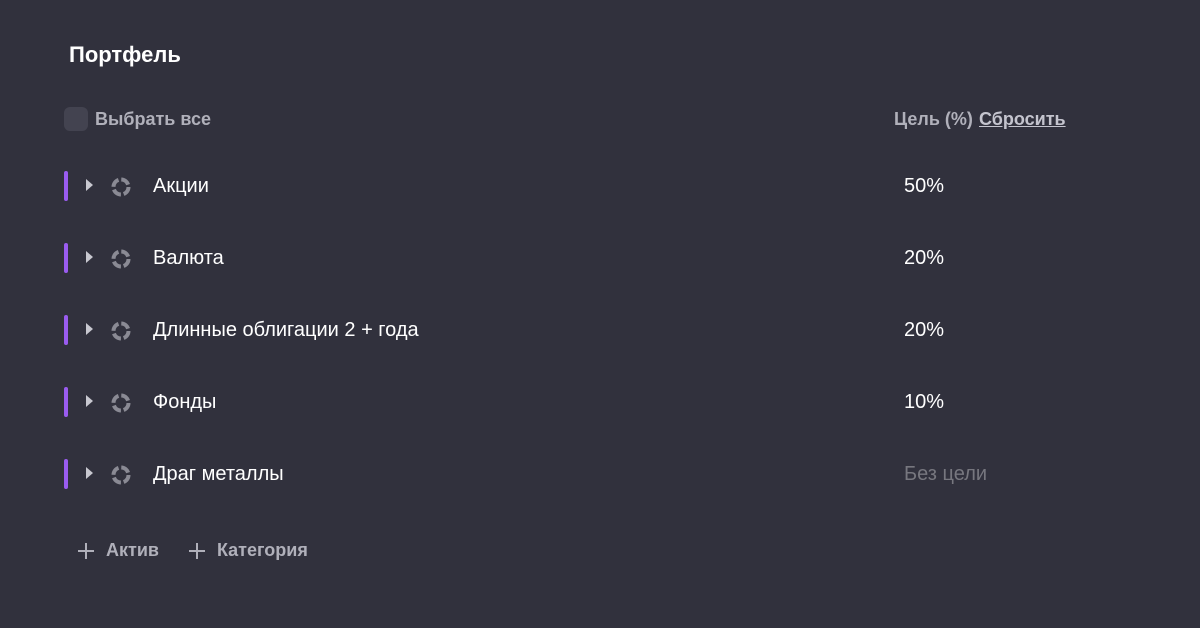  Describe the element at coordinates (125, 54) in the screenshot. I see `page-title: Портфель` at that location.